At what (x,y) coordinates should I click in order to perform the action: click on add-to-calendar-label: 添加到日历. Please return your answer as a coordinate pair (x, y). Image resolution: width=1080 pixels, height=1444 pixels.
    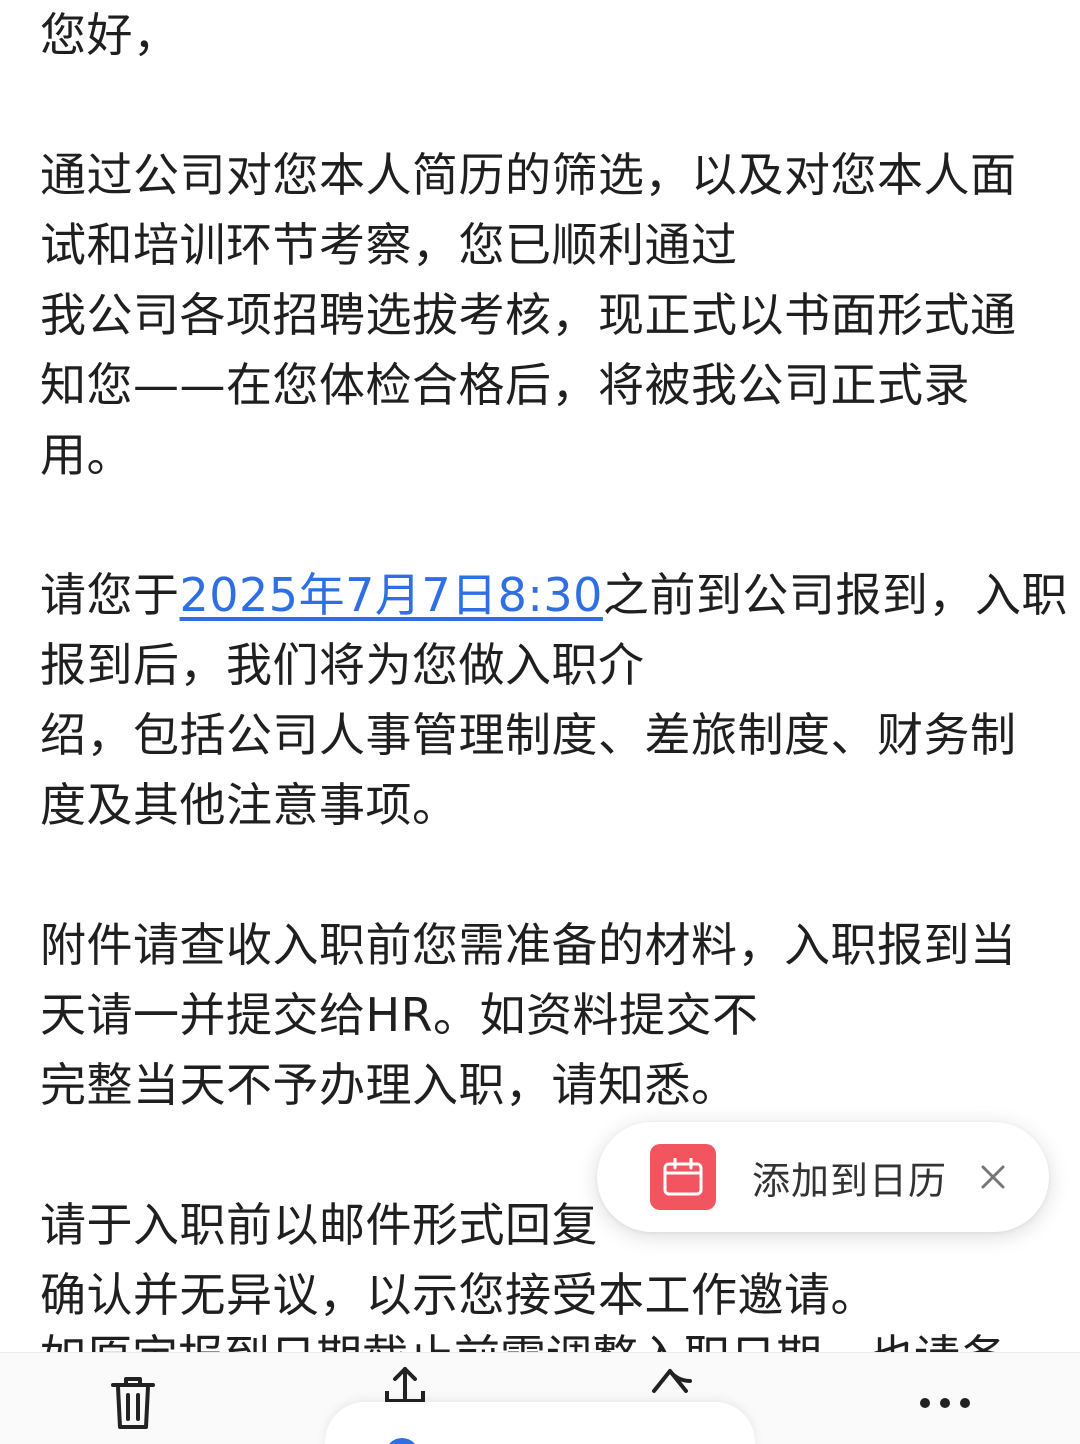
    Looking at the image, I should click on (849, 1177).